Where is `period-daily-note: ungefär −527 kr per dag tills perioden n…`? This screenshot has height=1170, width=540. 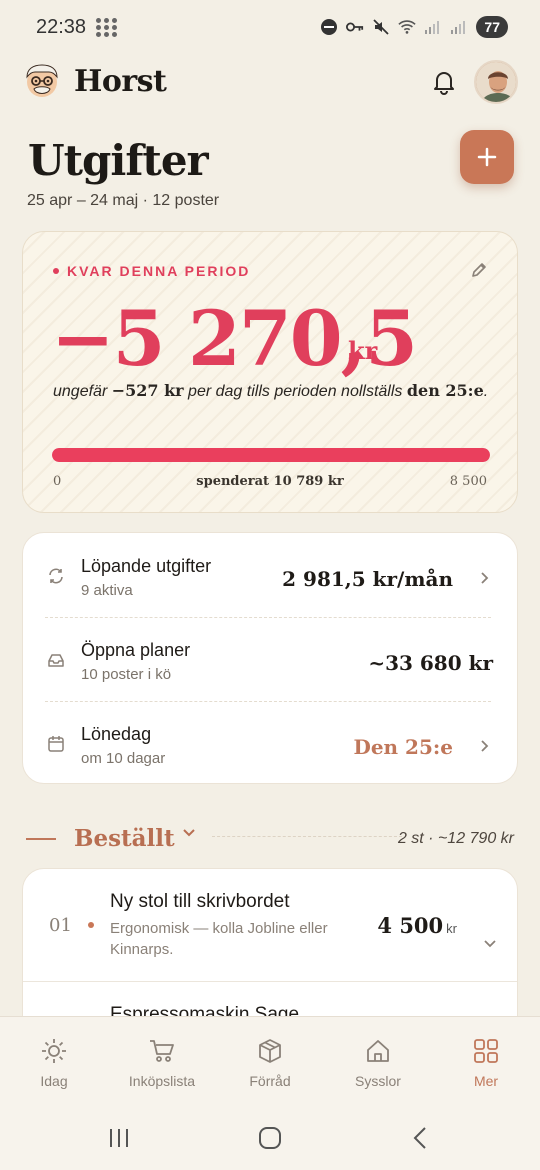 period-daily-note: ungefär −527 kr per dag tills perioden n… is located at coordinates (273, 391).